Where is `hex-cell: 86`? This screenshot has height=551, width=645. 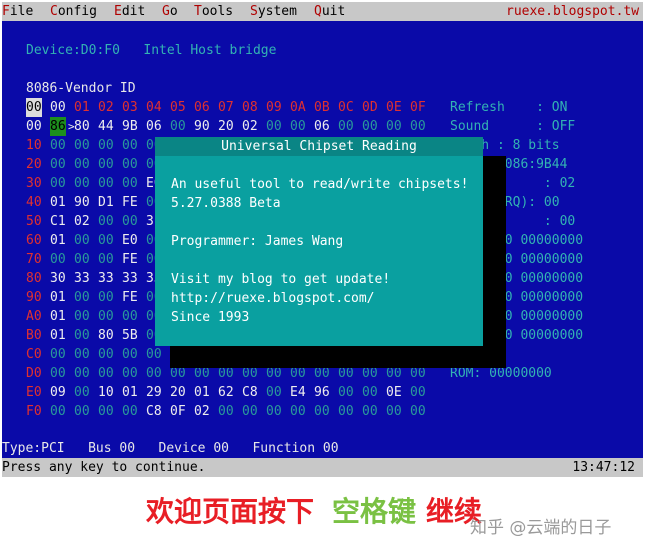
hex-cell: 86 is located at coordinates (58, 126).